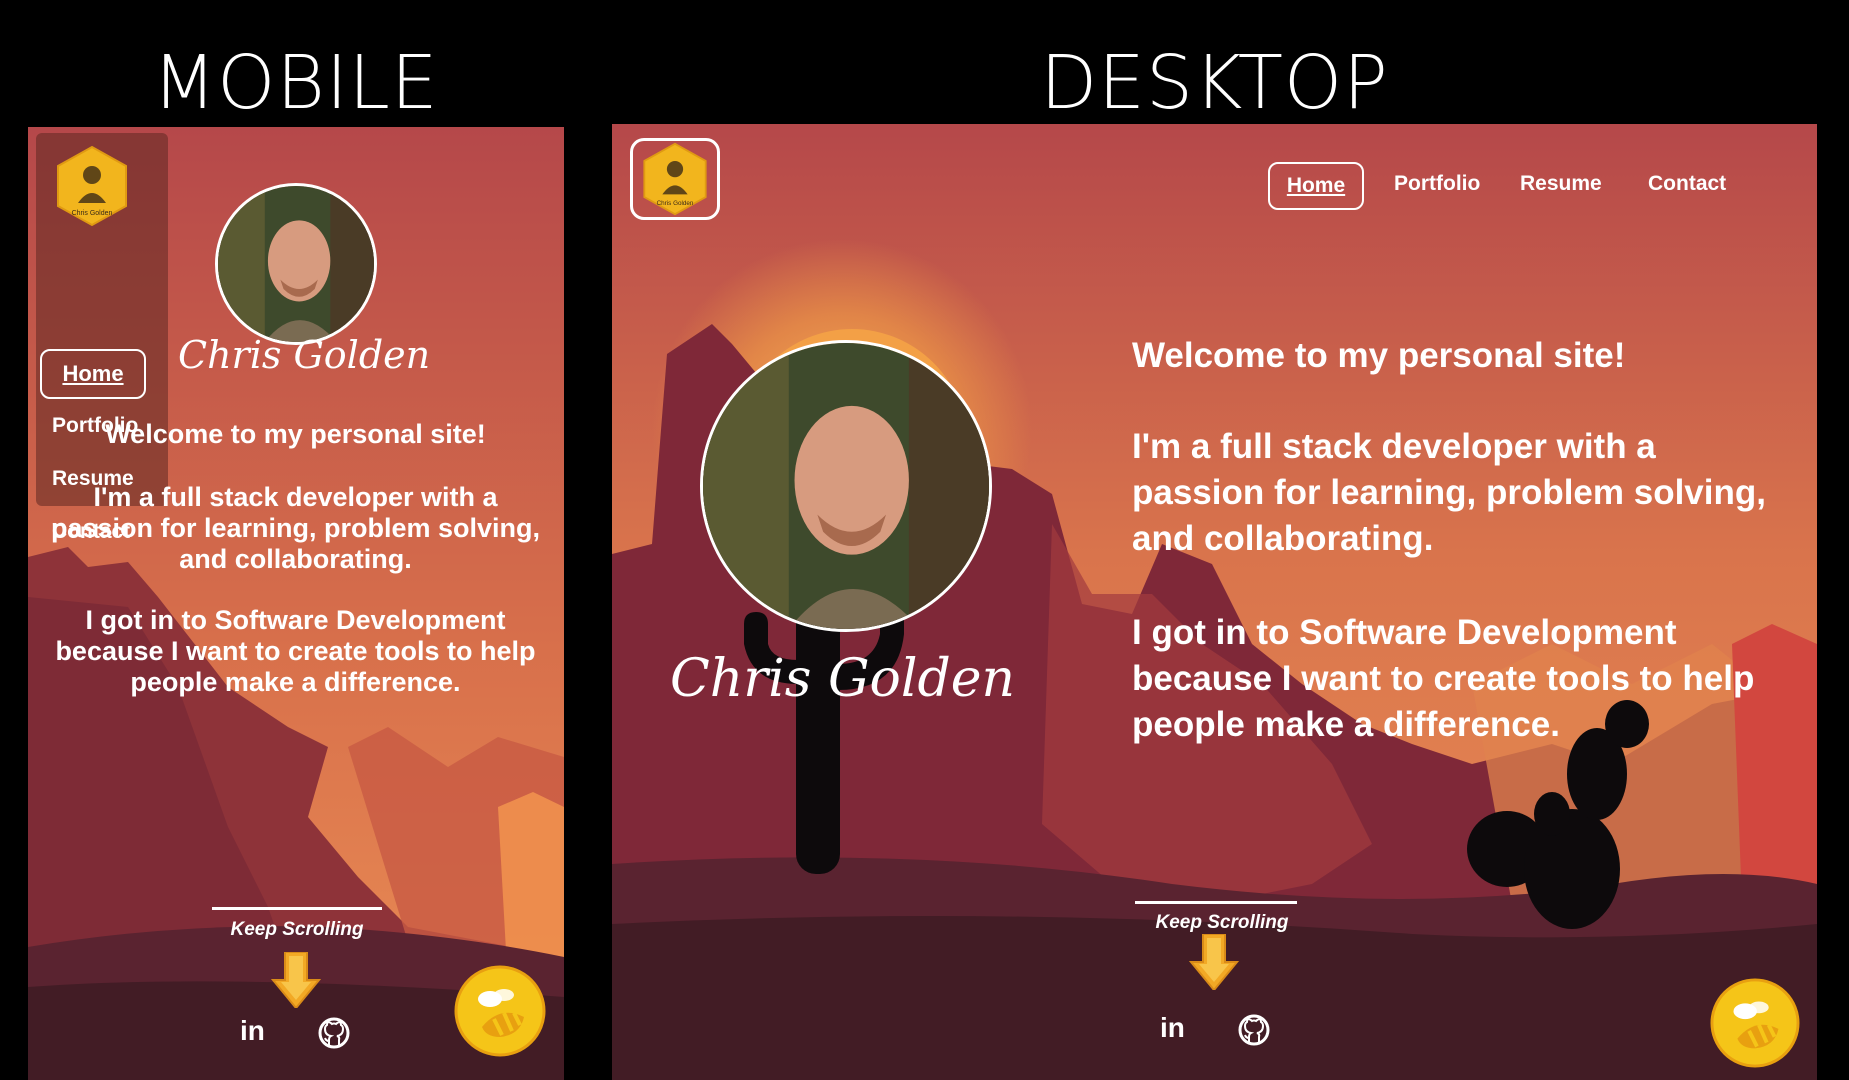 The height and width of the screenshot is (1080, 1849). I want to click on desktop-heading: DESKTOP, so click(1214, 83).